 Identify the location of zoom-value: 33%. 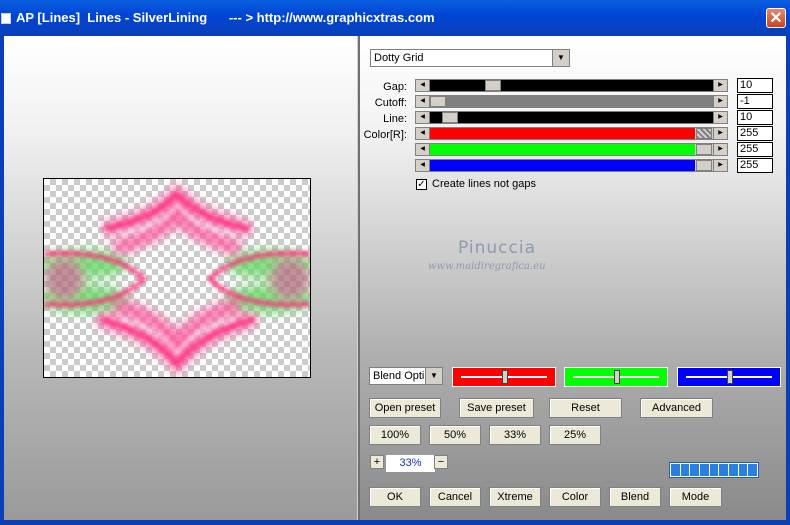
(410, 463).